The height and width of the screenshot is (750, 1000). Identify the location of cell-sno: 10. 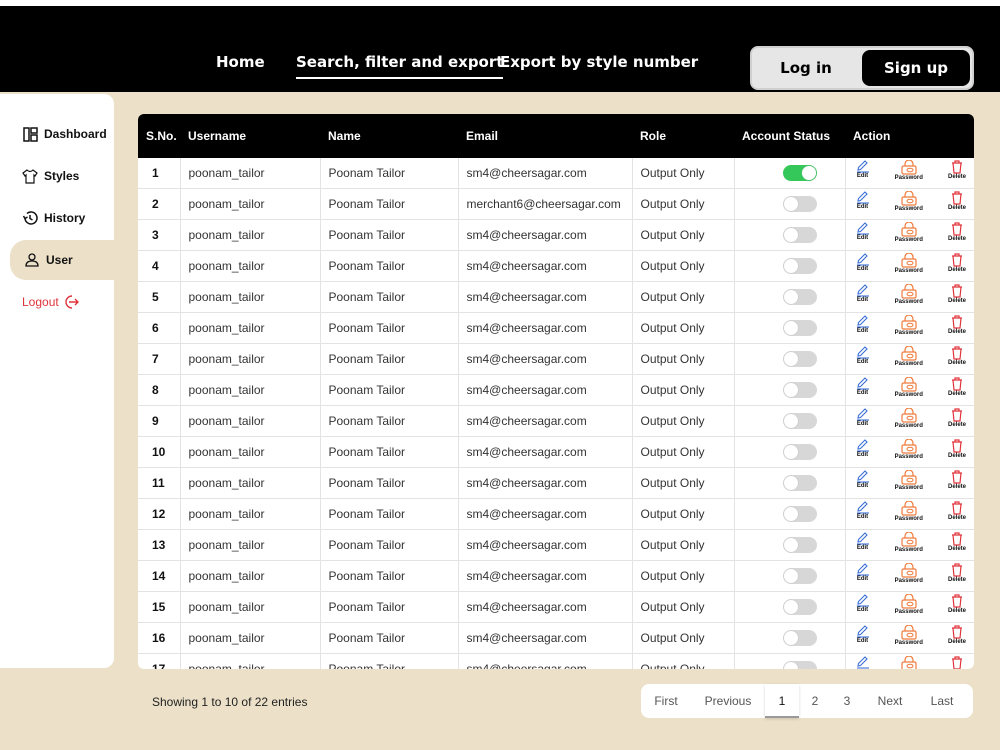
(159, 452).